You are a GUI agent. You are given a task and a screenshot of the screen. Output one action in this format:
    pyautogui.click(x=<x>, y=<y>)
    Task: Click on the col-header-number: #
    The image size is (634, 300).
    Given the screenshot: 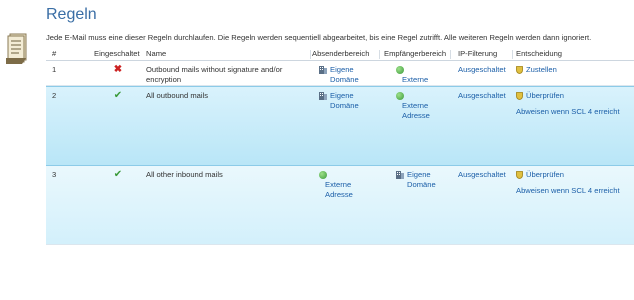 What is the action you would take?
    pyautogui.click(x=54, y=53)
    